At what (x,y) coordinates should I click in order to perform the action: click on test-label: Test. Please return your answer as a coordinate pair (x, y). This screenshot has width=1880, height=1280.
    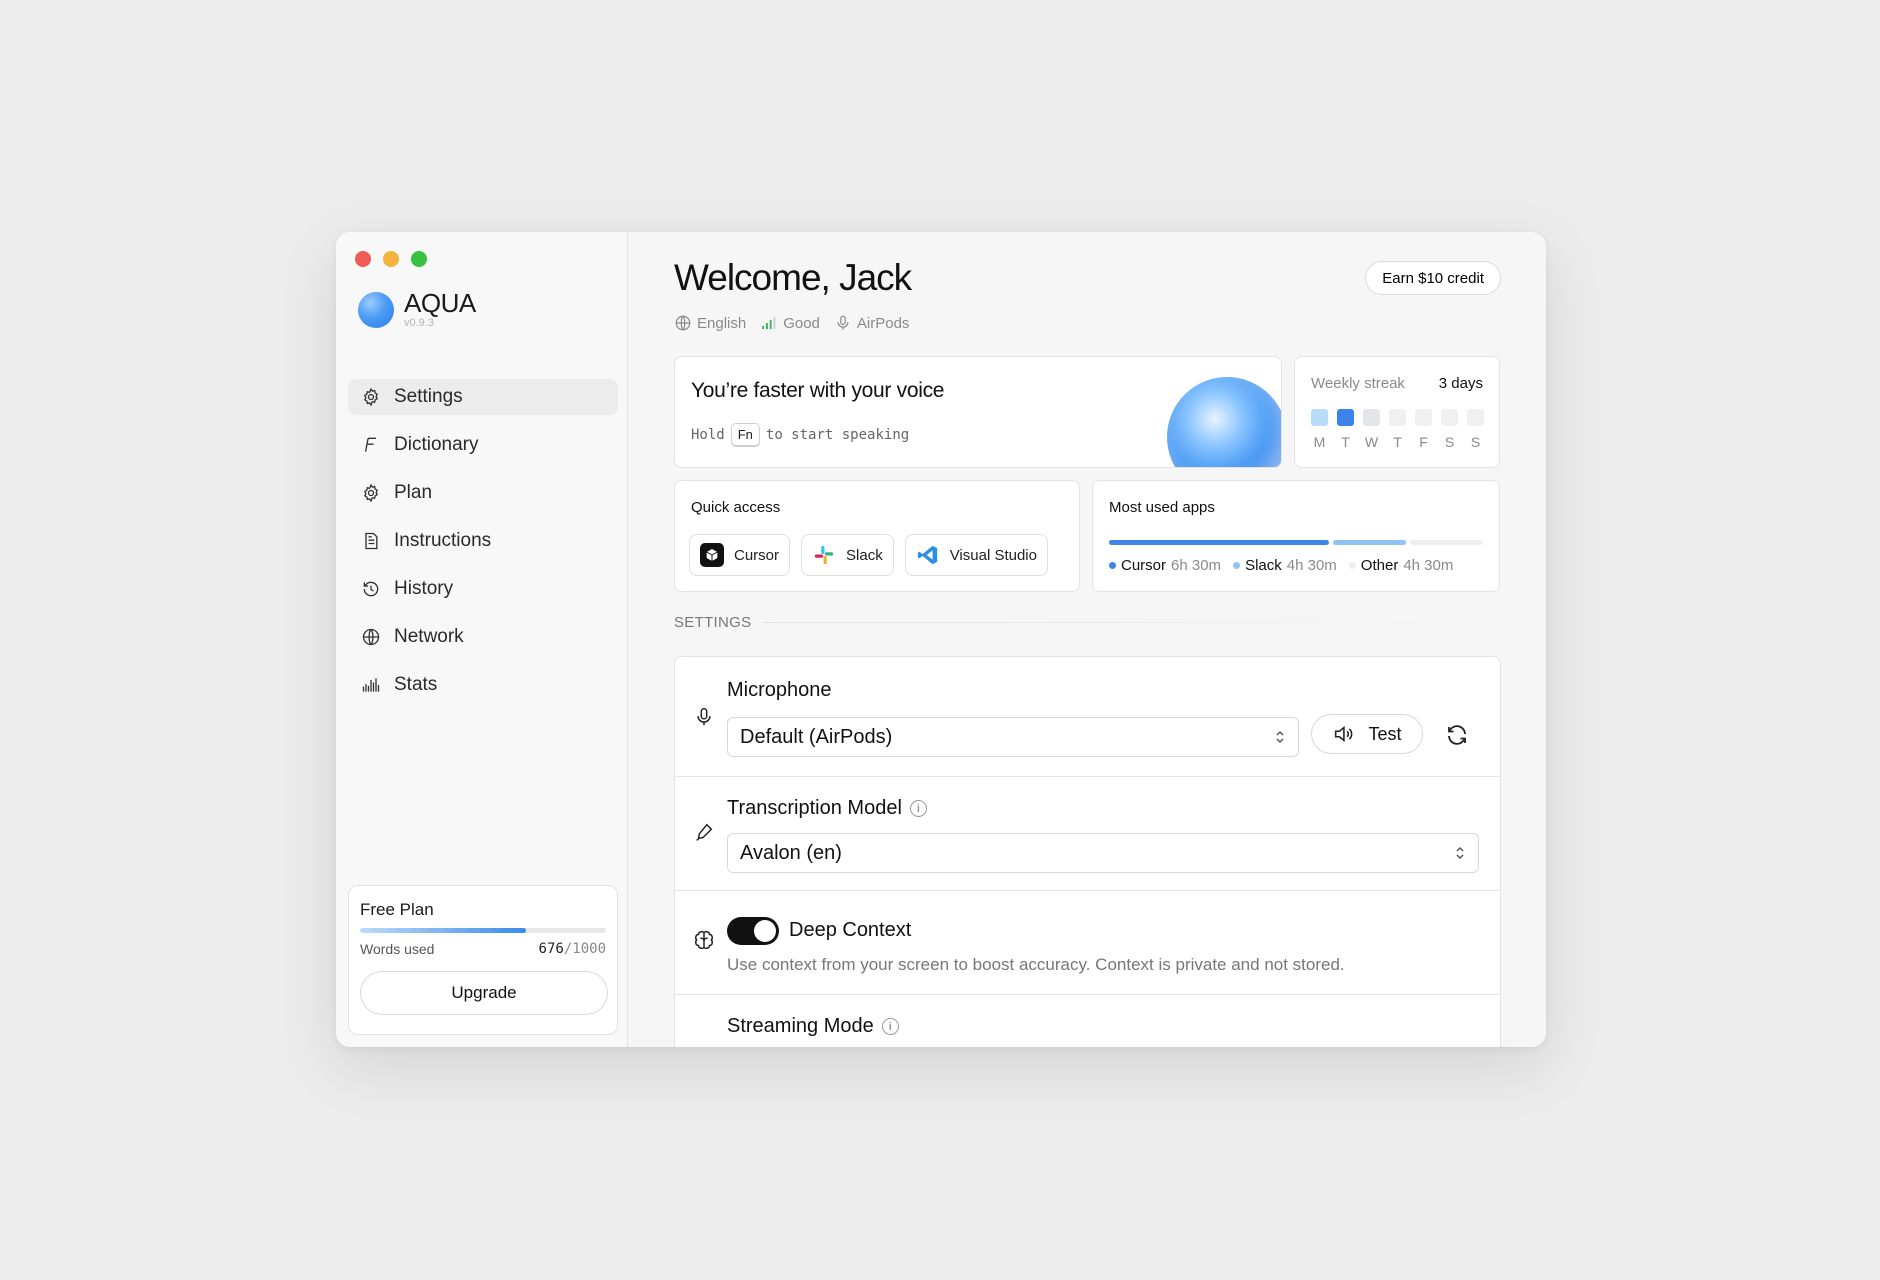
    Looking at the image, I should click on (1385, 733).